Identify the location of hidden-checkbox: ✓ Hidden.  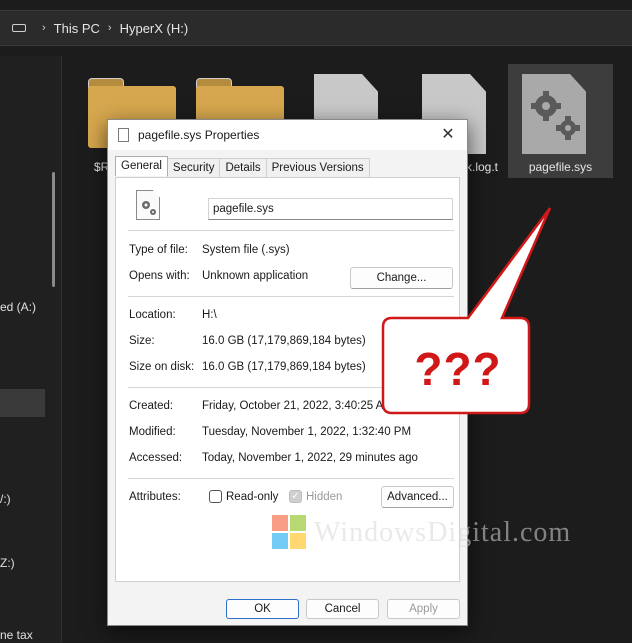
(315, 496).